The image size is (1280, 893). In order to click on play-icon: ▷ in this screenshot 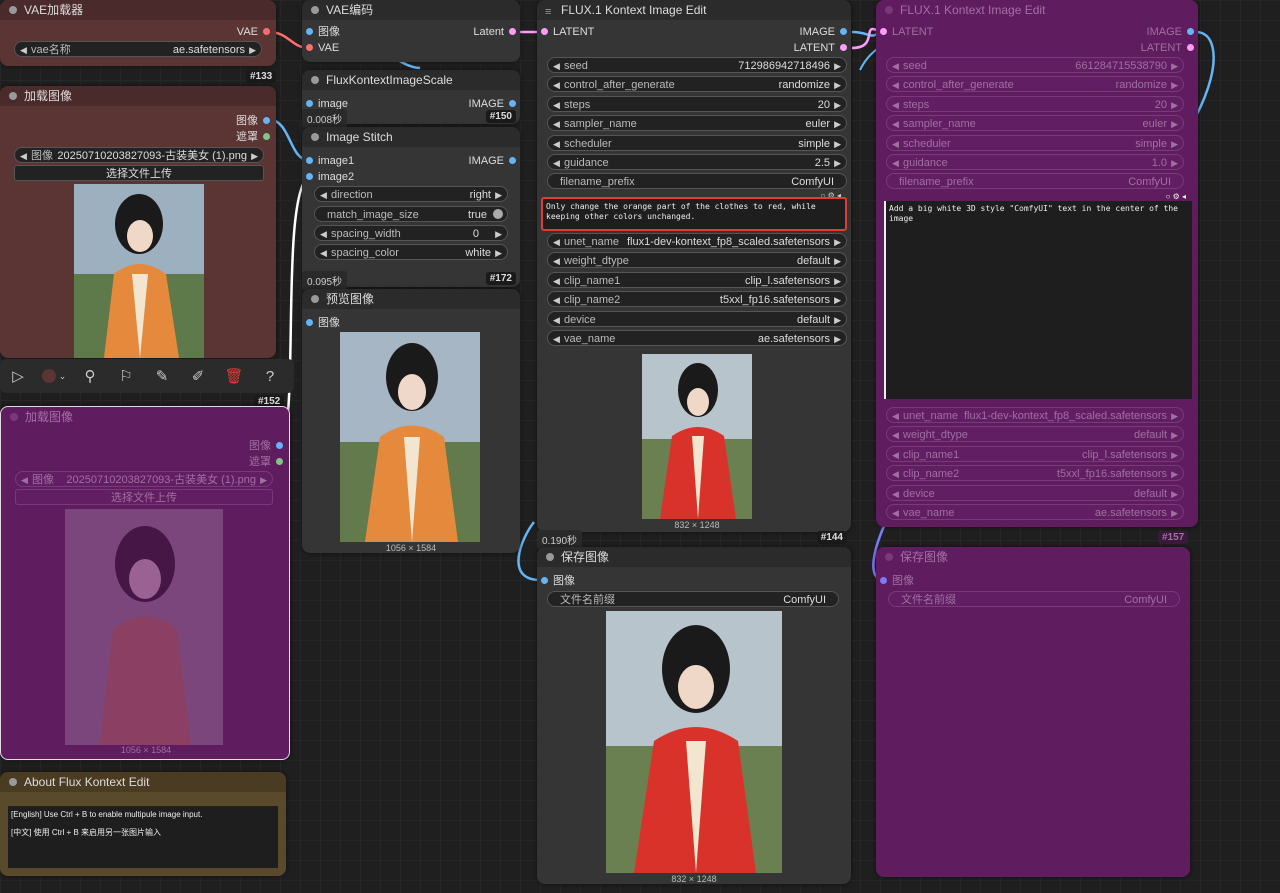, I will do `click(18, 376)`.